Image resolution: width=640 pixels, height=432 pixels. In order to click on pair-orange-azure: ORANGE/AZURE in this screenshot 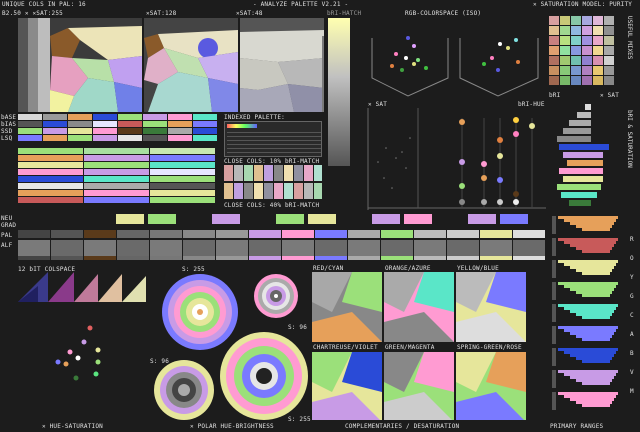, I will do `click(408, 268)`.